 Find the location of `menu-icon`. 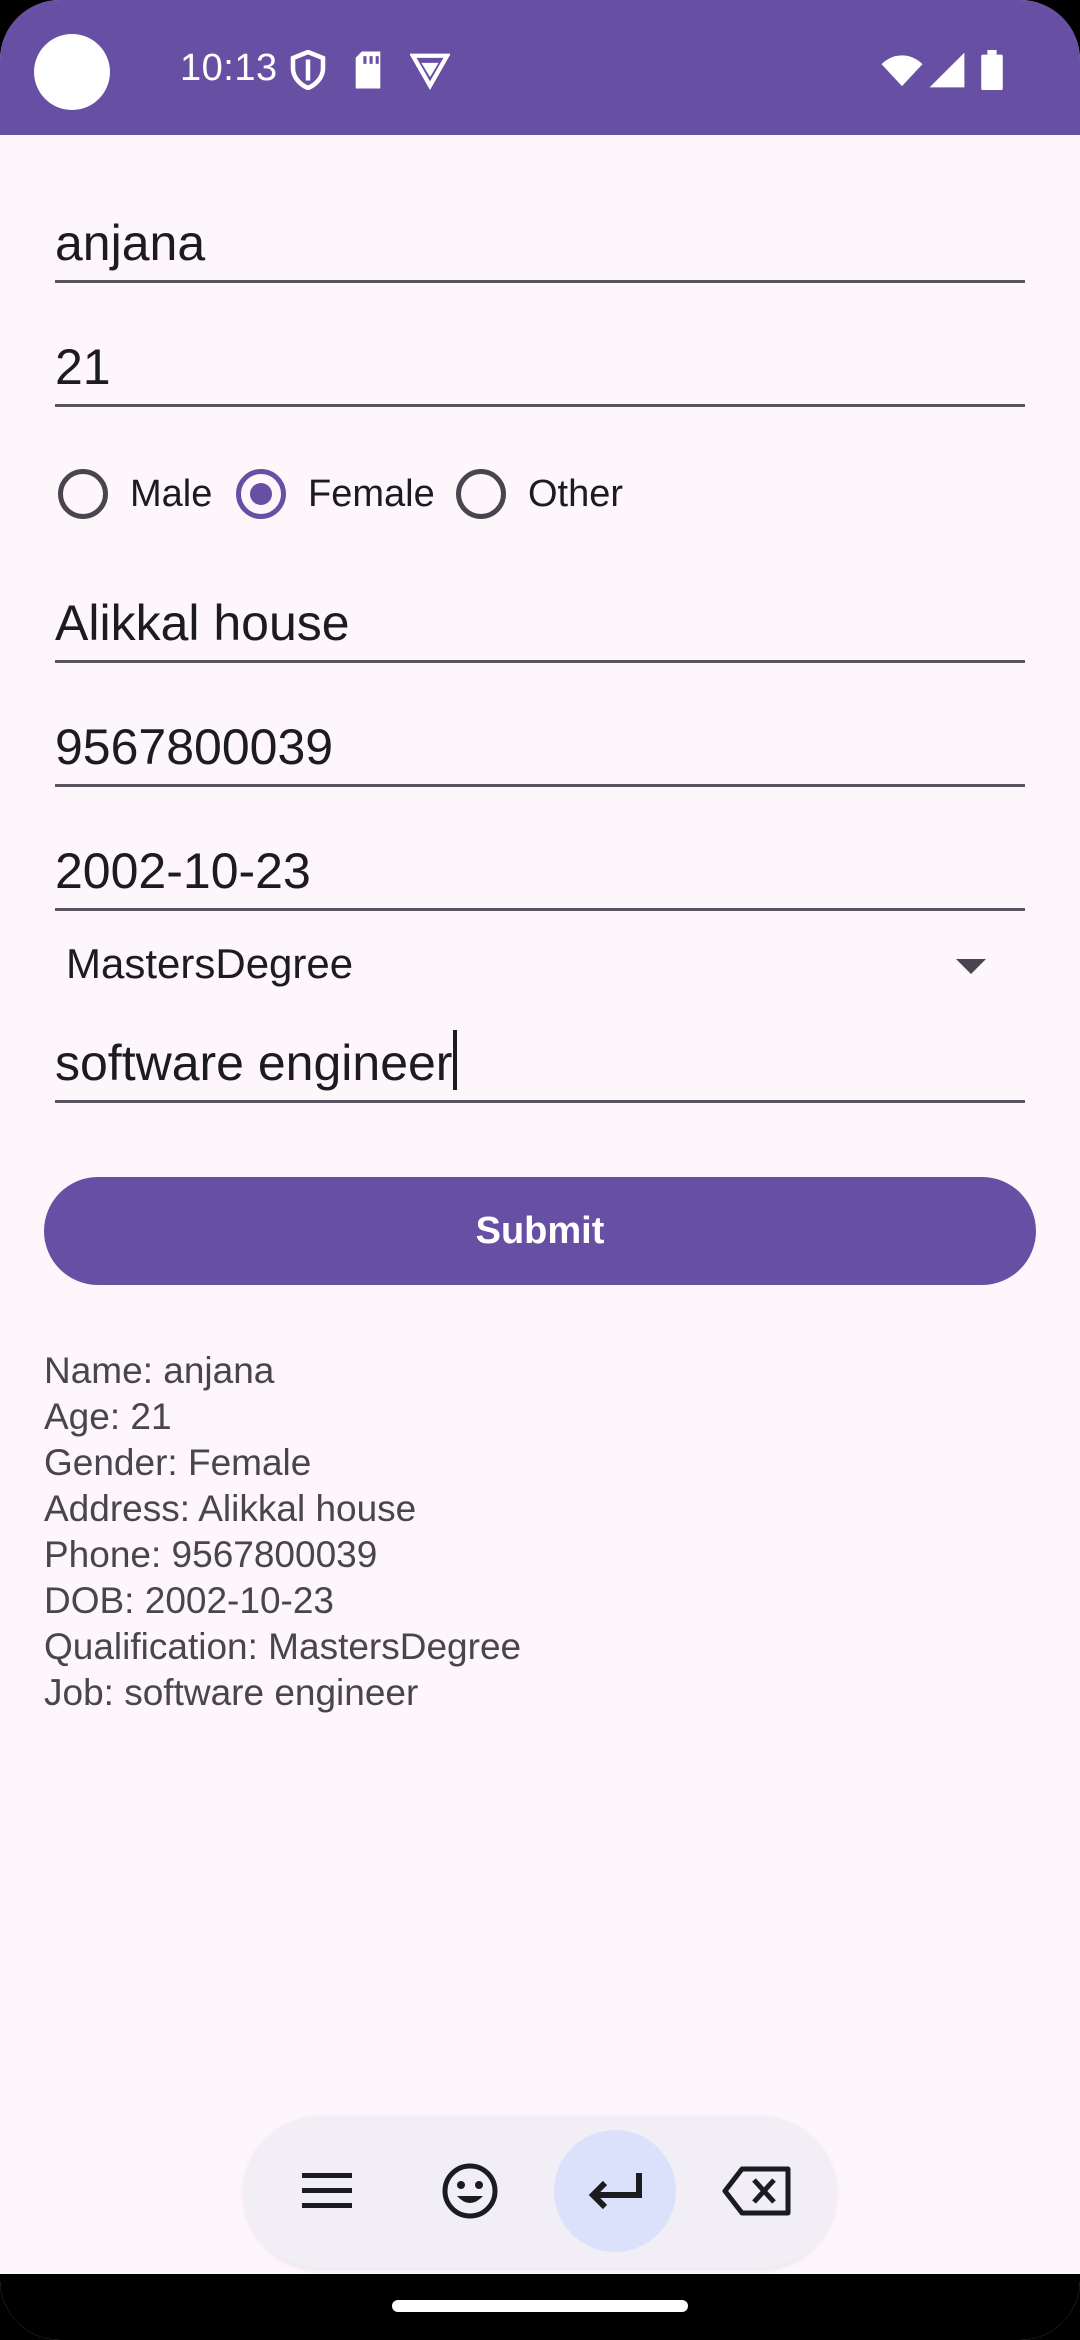

menu-icon is located at coordinates (327, 2190).